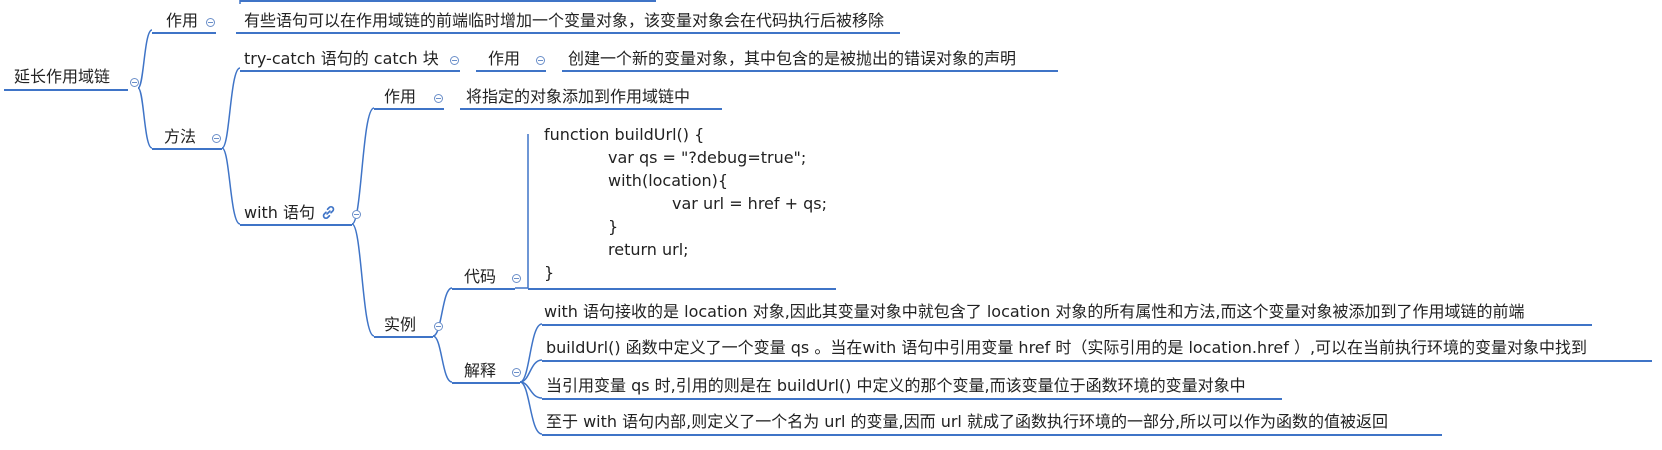 The width and height of the screenshot is (1662, 450). Describe the element at coordinates (707, 157) in the screenshot. I see `code-line: var qs = "?debug=true";` at that location.